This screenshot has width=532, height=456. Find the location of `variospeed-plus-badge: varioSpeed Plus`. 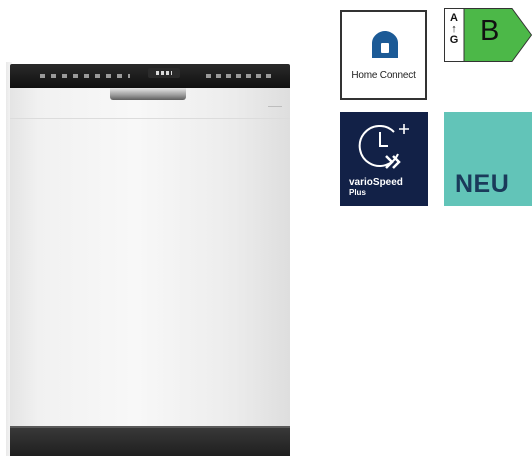

variospeed-plus-badge: varioSpeed Plus is located at coordinates (384, 159).